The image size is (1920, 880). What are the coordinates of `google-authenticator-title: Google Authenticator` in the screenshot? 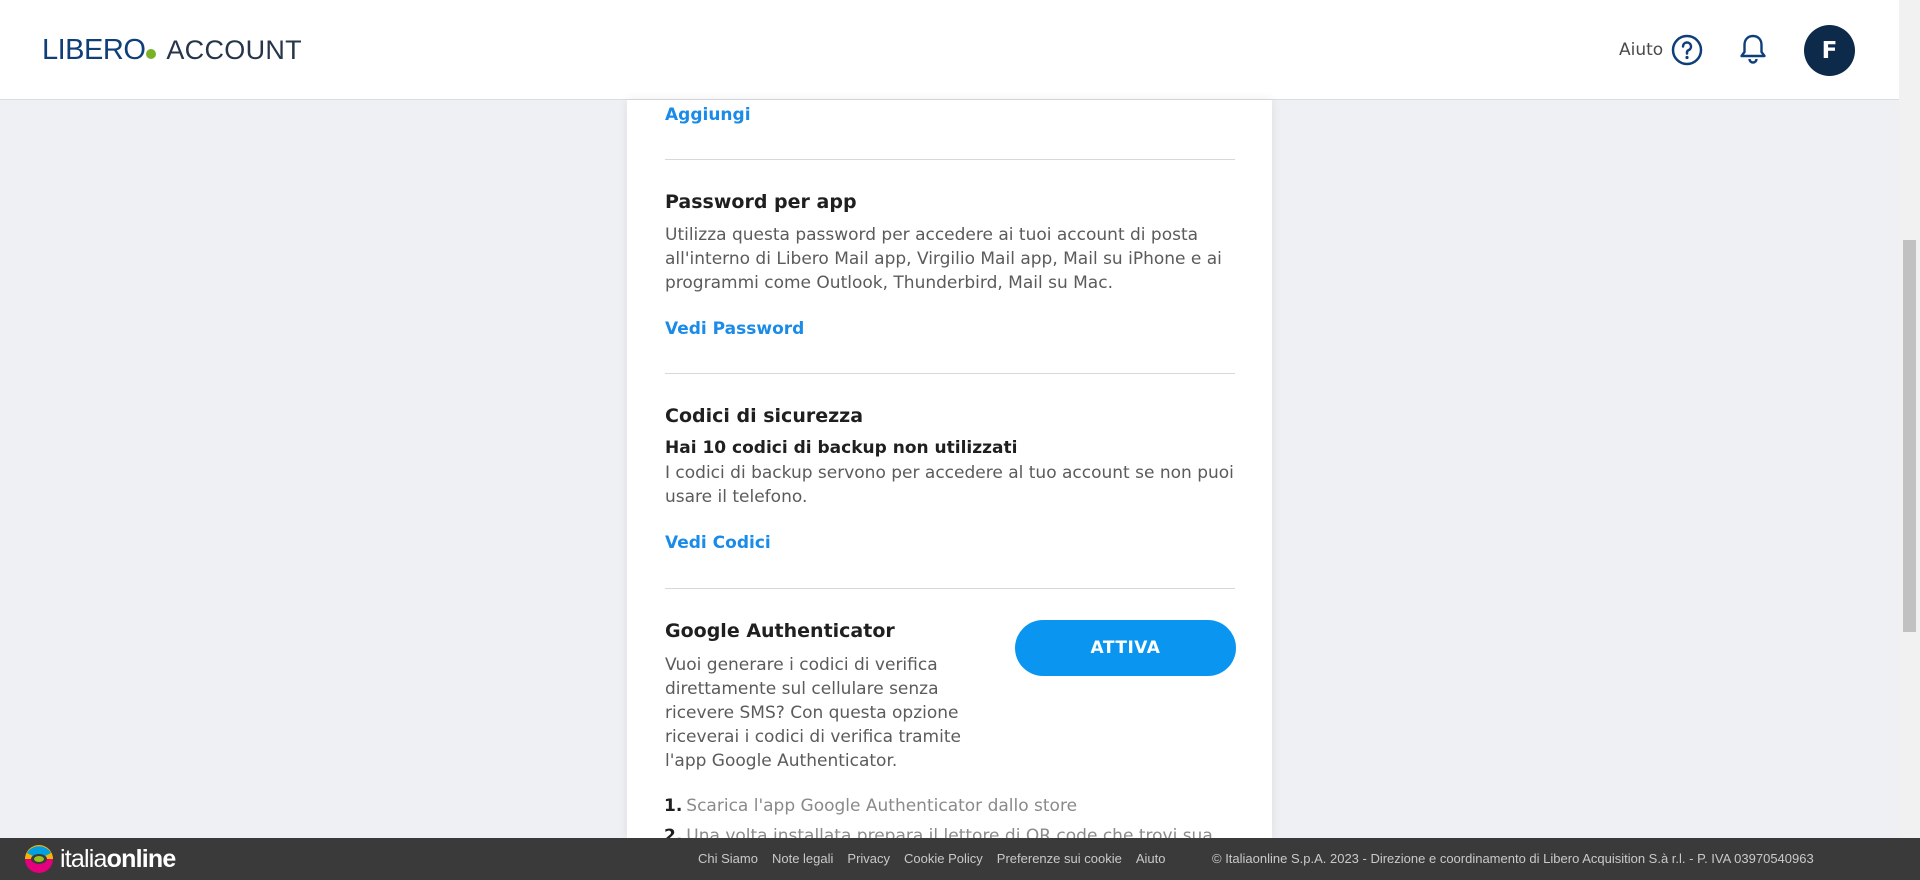 It's located at (780, 631).